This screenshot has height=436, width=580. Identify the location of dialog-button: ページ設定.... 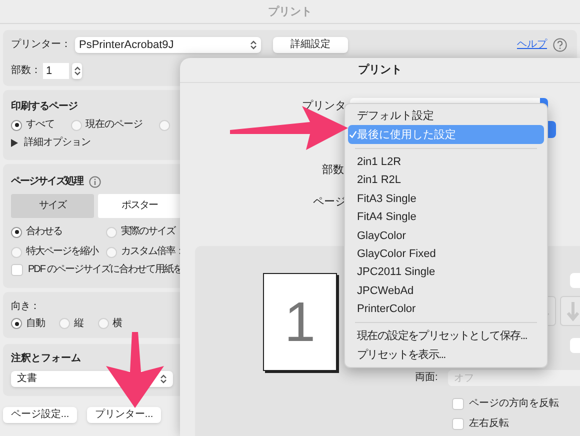
(40, 415).